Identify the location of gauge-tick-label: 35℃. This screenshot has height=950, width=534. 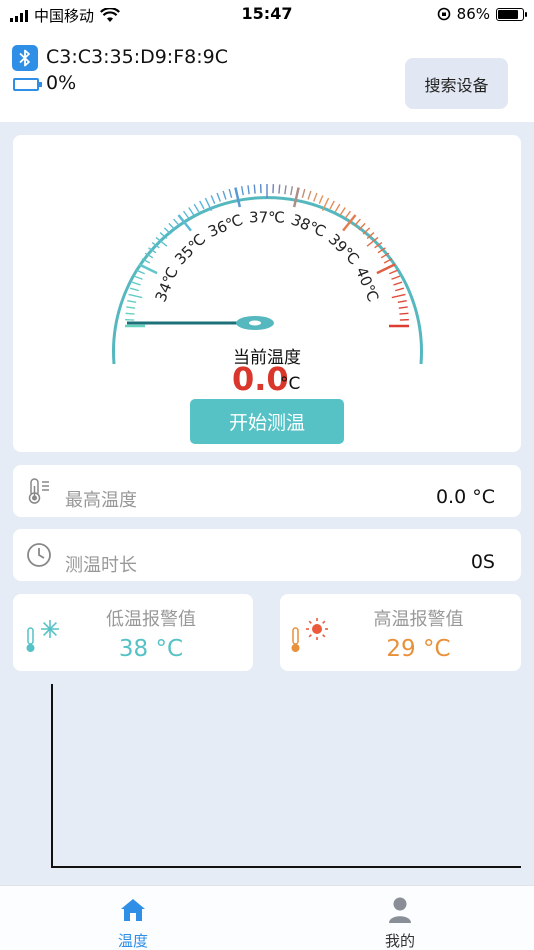
(190, 249).